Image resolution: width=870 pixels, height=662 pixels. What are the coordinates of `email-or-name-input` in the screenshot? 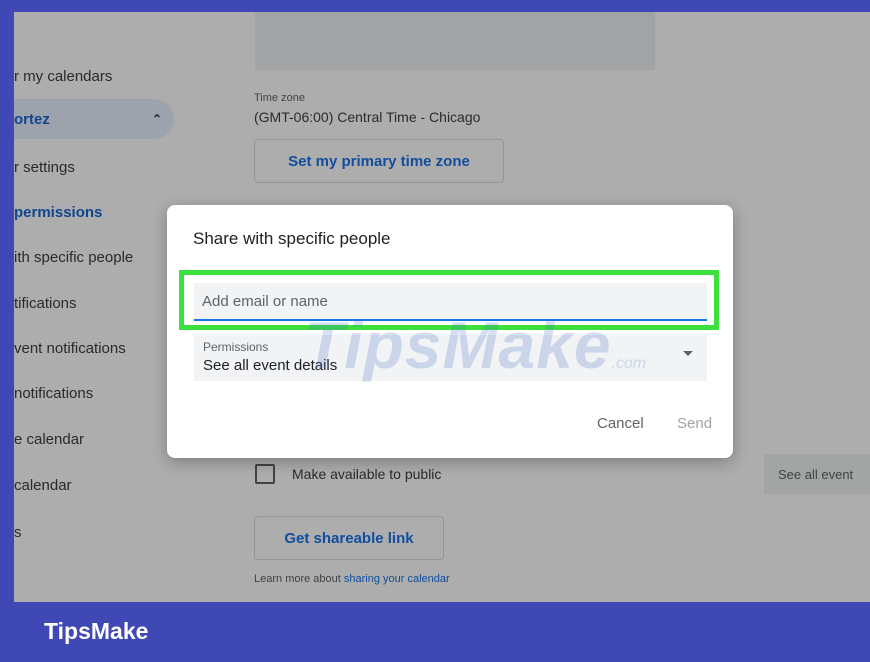 It's located at (450, 302).